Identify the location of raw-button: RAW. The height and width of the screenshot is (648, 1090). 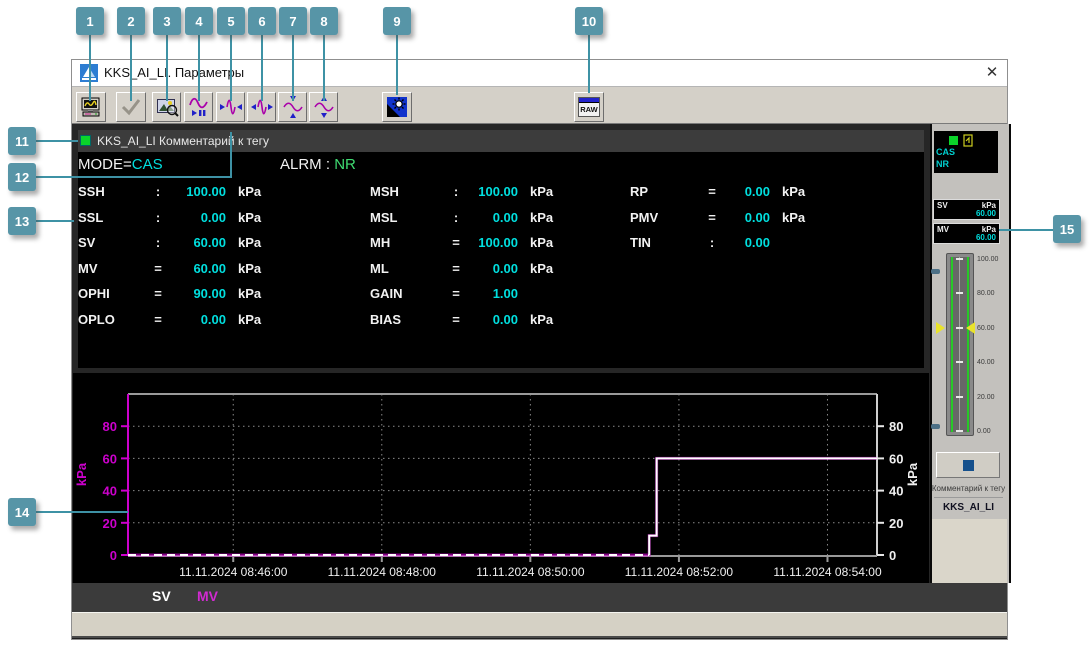
(589, 107).